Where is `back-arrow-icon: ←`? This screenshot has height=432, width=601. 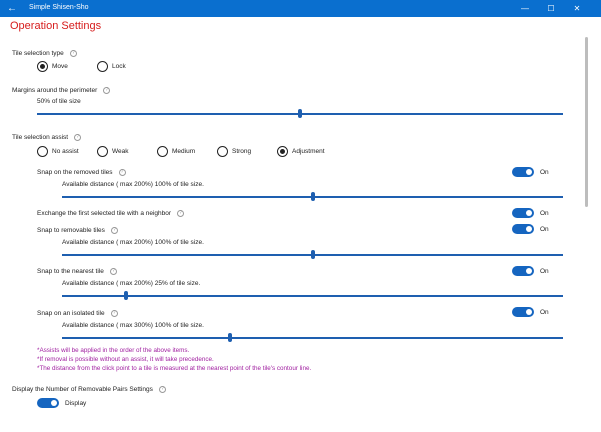
back-arrow-icon: ← is located at coordinates (12, 8).